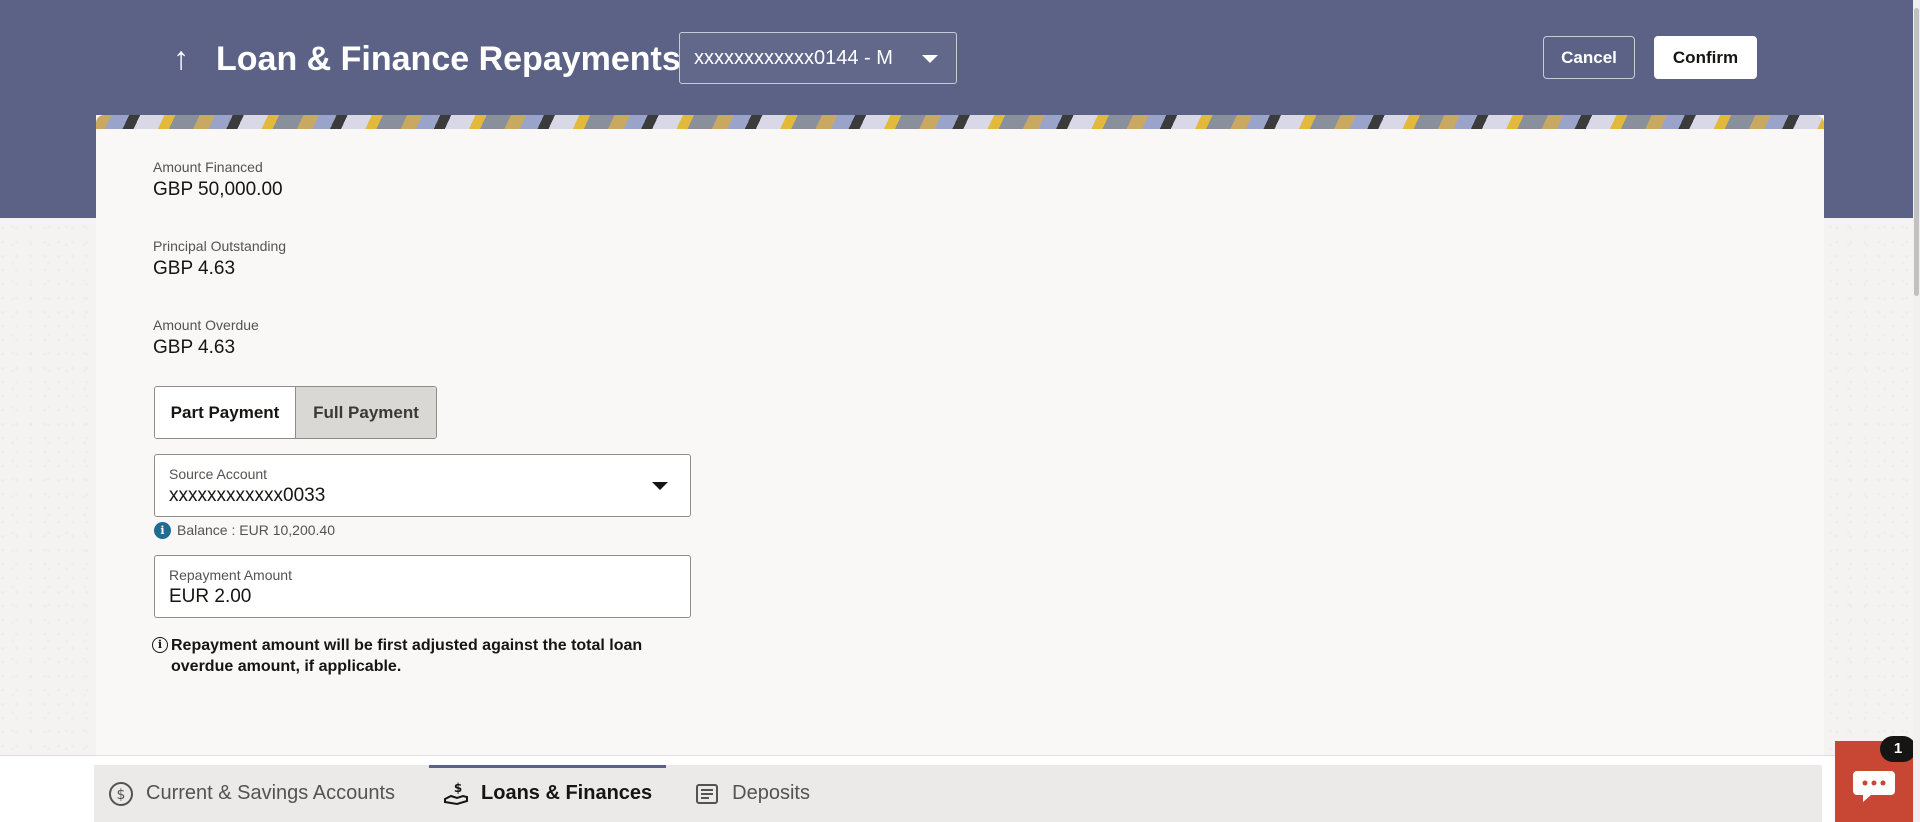  Describe the element at coordinates (160, 645) in the screenshot. I see `info-outline-icon: i` at that location.